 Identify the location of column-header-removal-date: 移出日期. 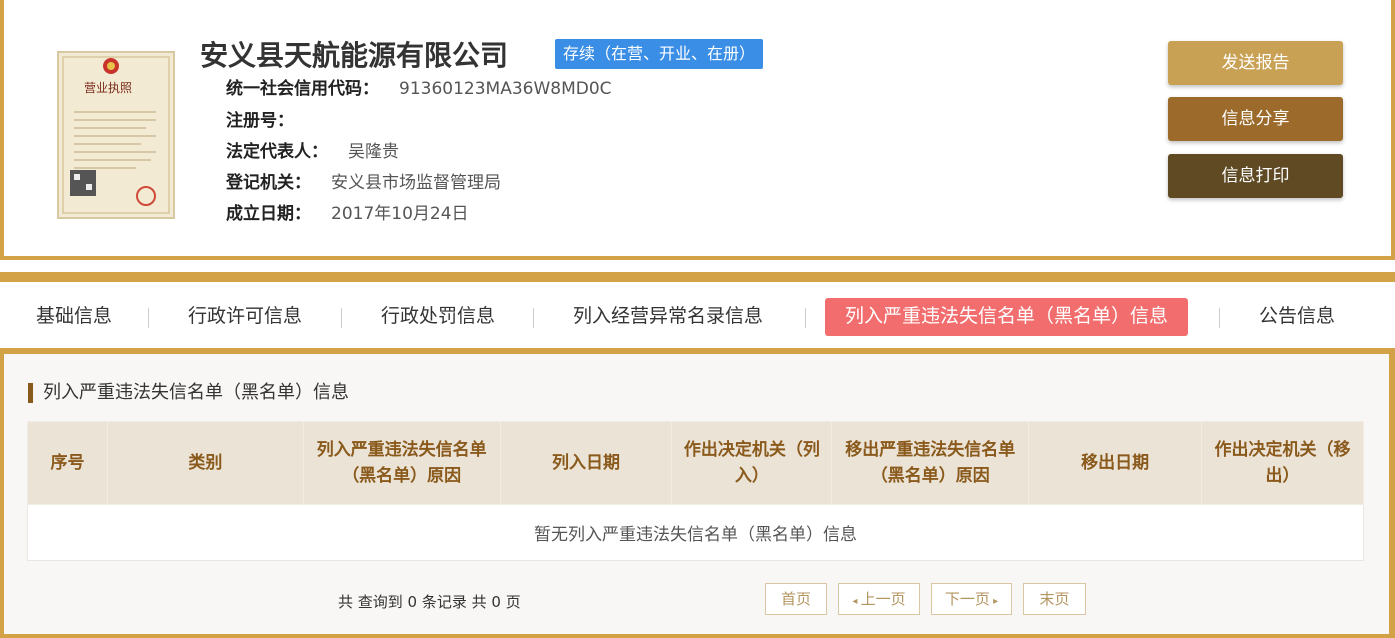
(1115, 463).